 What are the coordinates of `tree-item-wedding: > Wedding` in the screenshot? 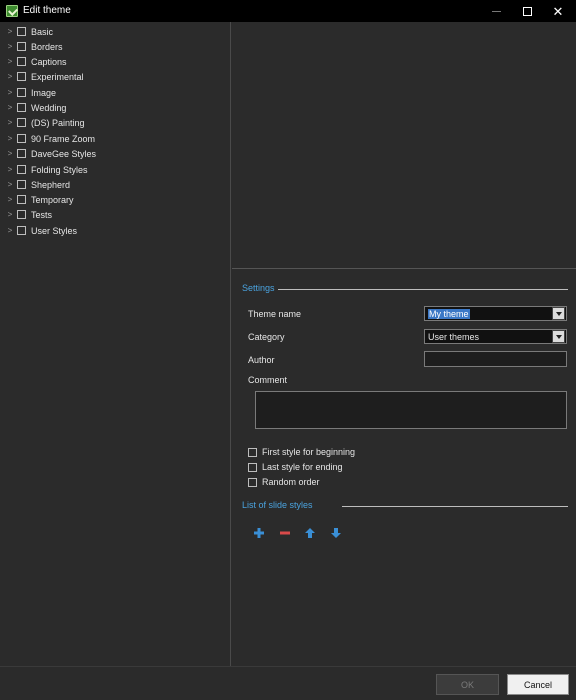 It's located at (36, 107).